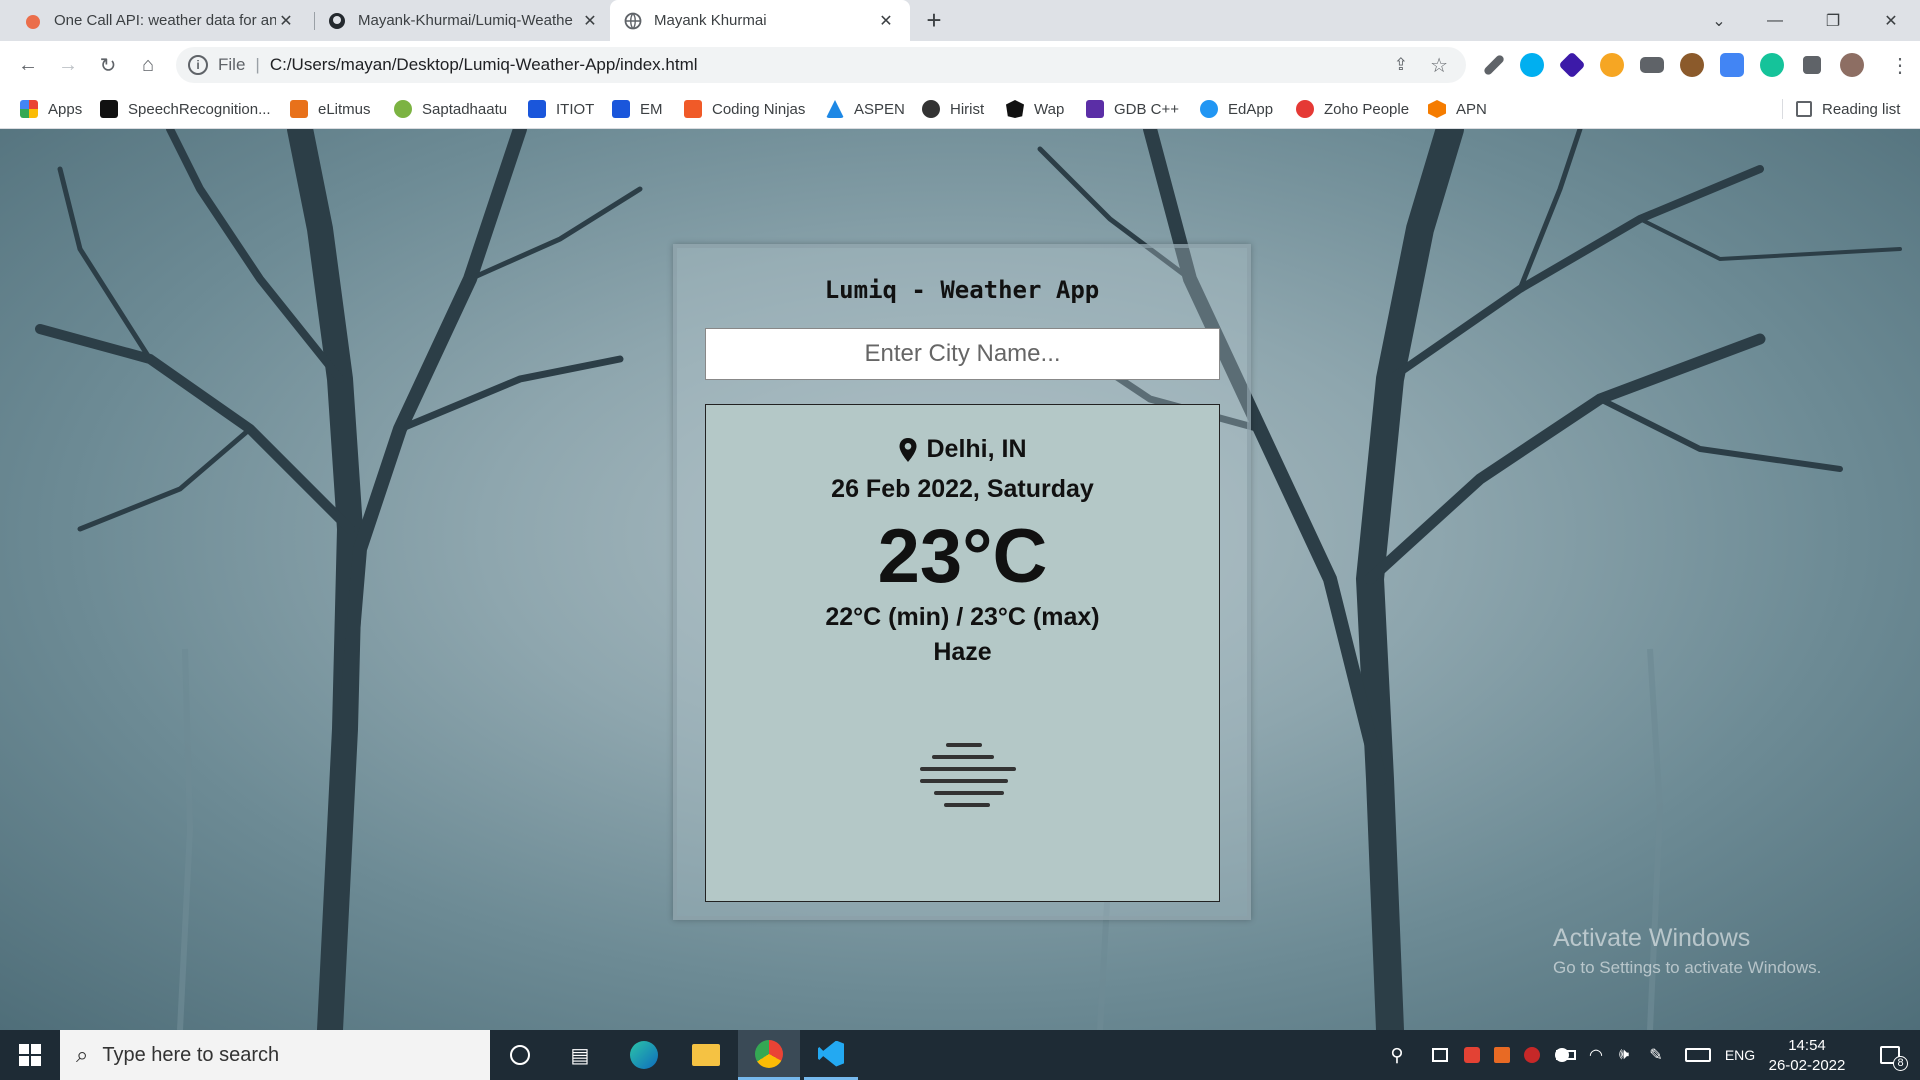 This screenshot has width=1920, height=1080. I want to click on notification-count-badge: 8, so click(1900, 1063).